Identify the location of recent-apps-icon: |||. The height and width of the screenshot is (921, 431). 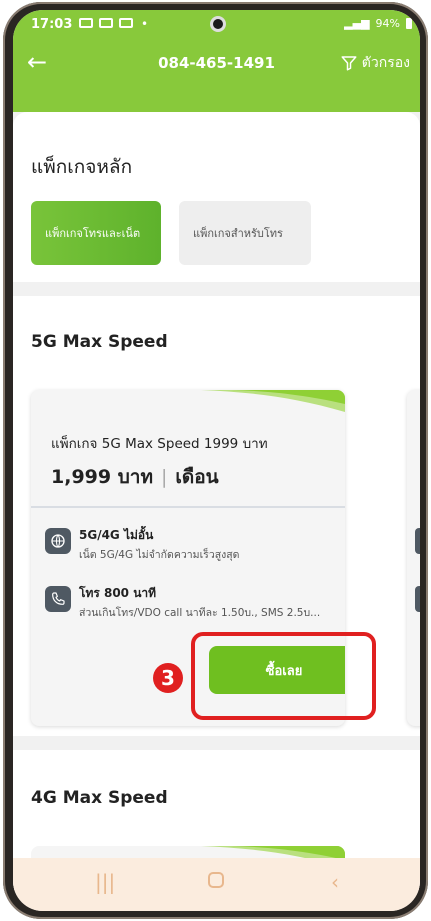
(105, 882).